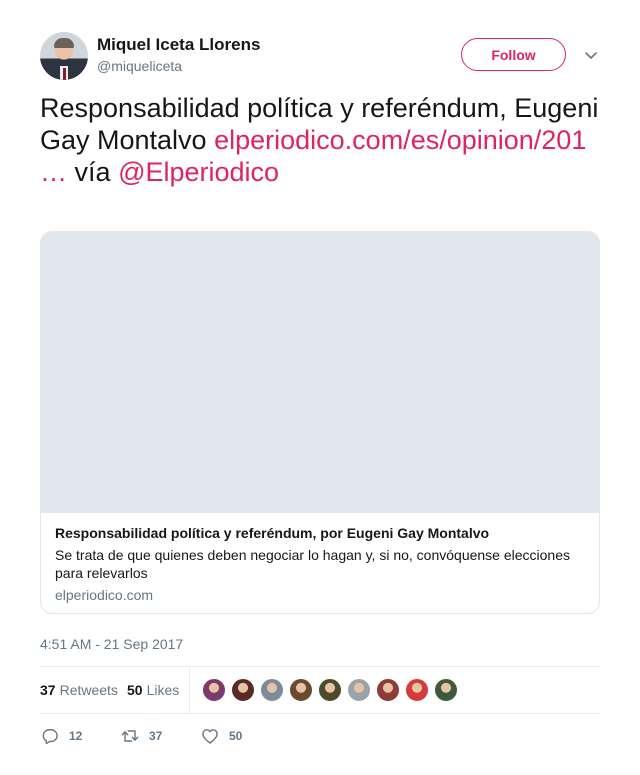 The height and width of the screenshot is (775, 640). Describe the element at coordinates (76, 736) in the screenshot. I see `reply-count: 12` at that location.